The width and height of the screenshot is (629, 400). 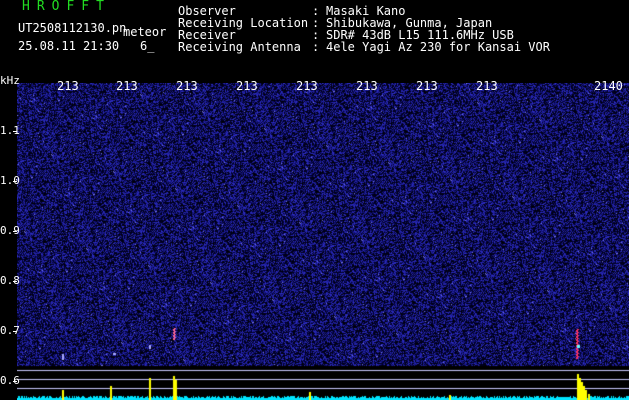 I want to click on meta-colon: :, so click(x=316, y=47).